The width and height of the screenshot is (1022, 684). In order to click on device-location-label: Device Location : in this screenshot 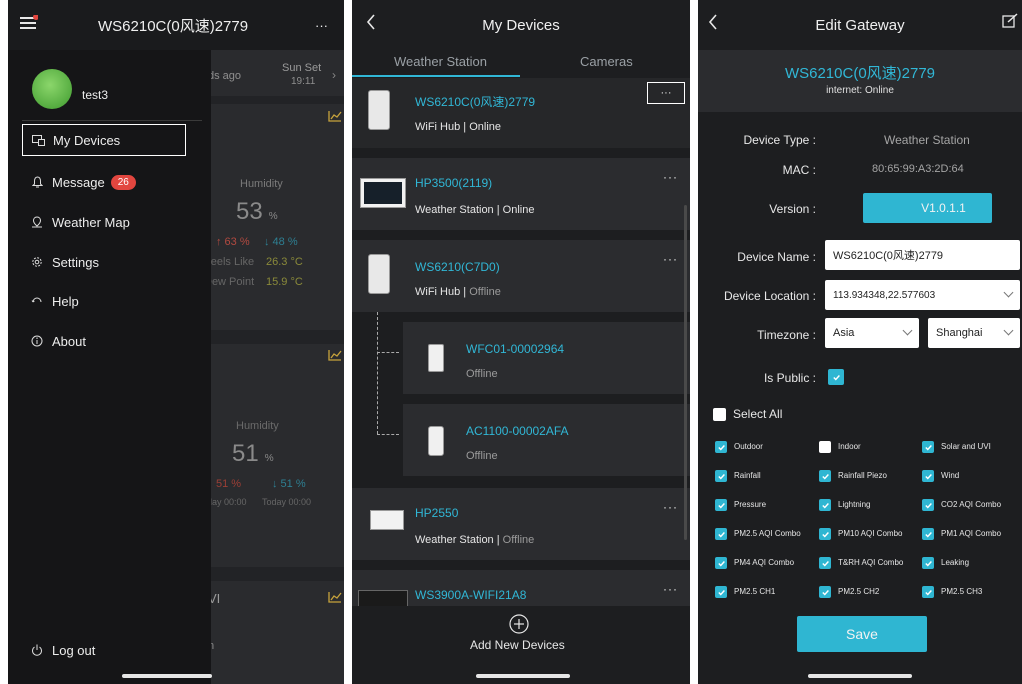, I will do `click(769, 296)`.